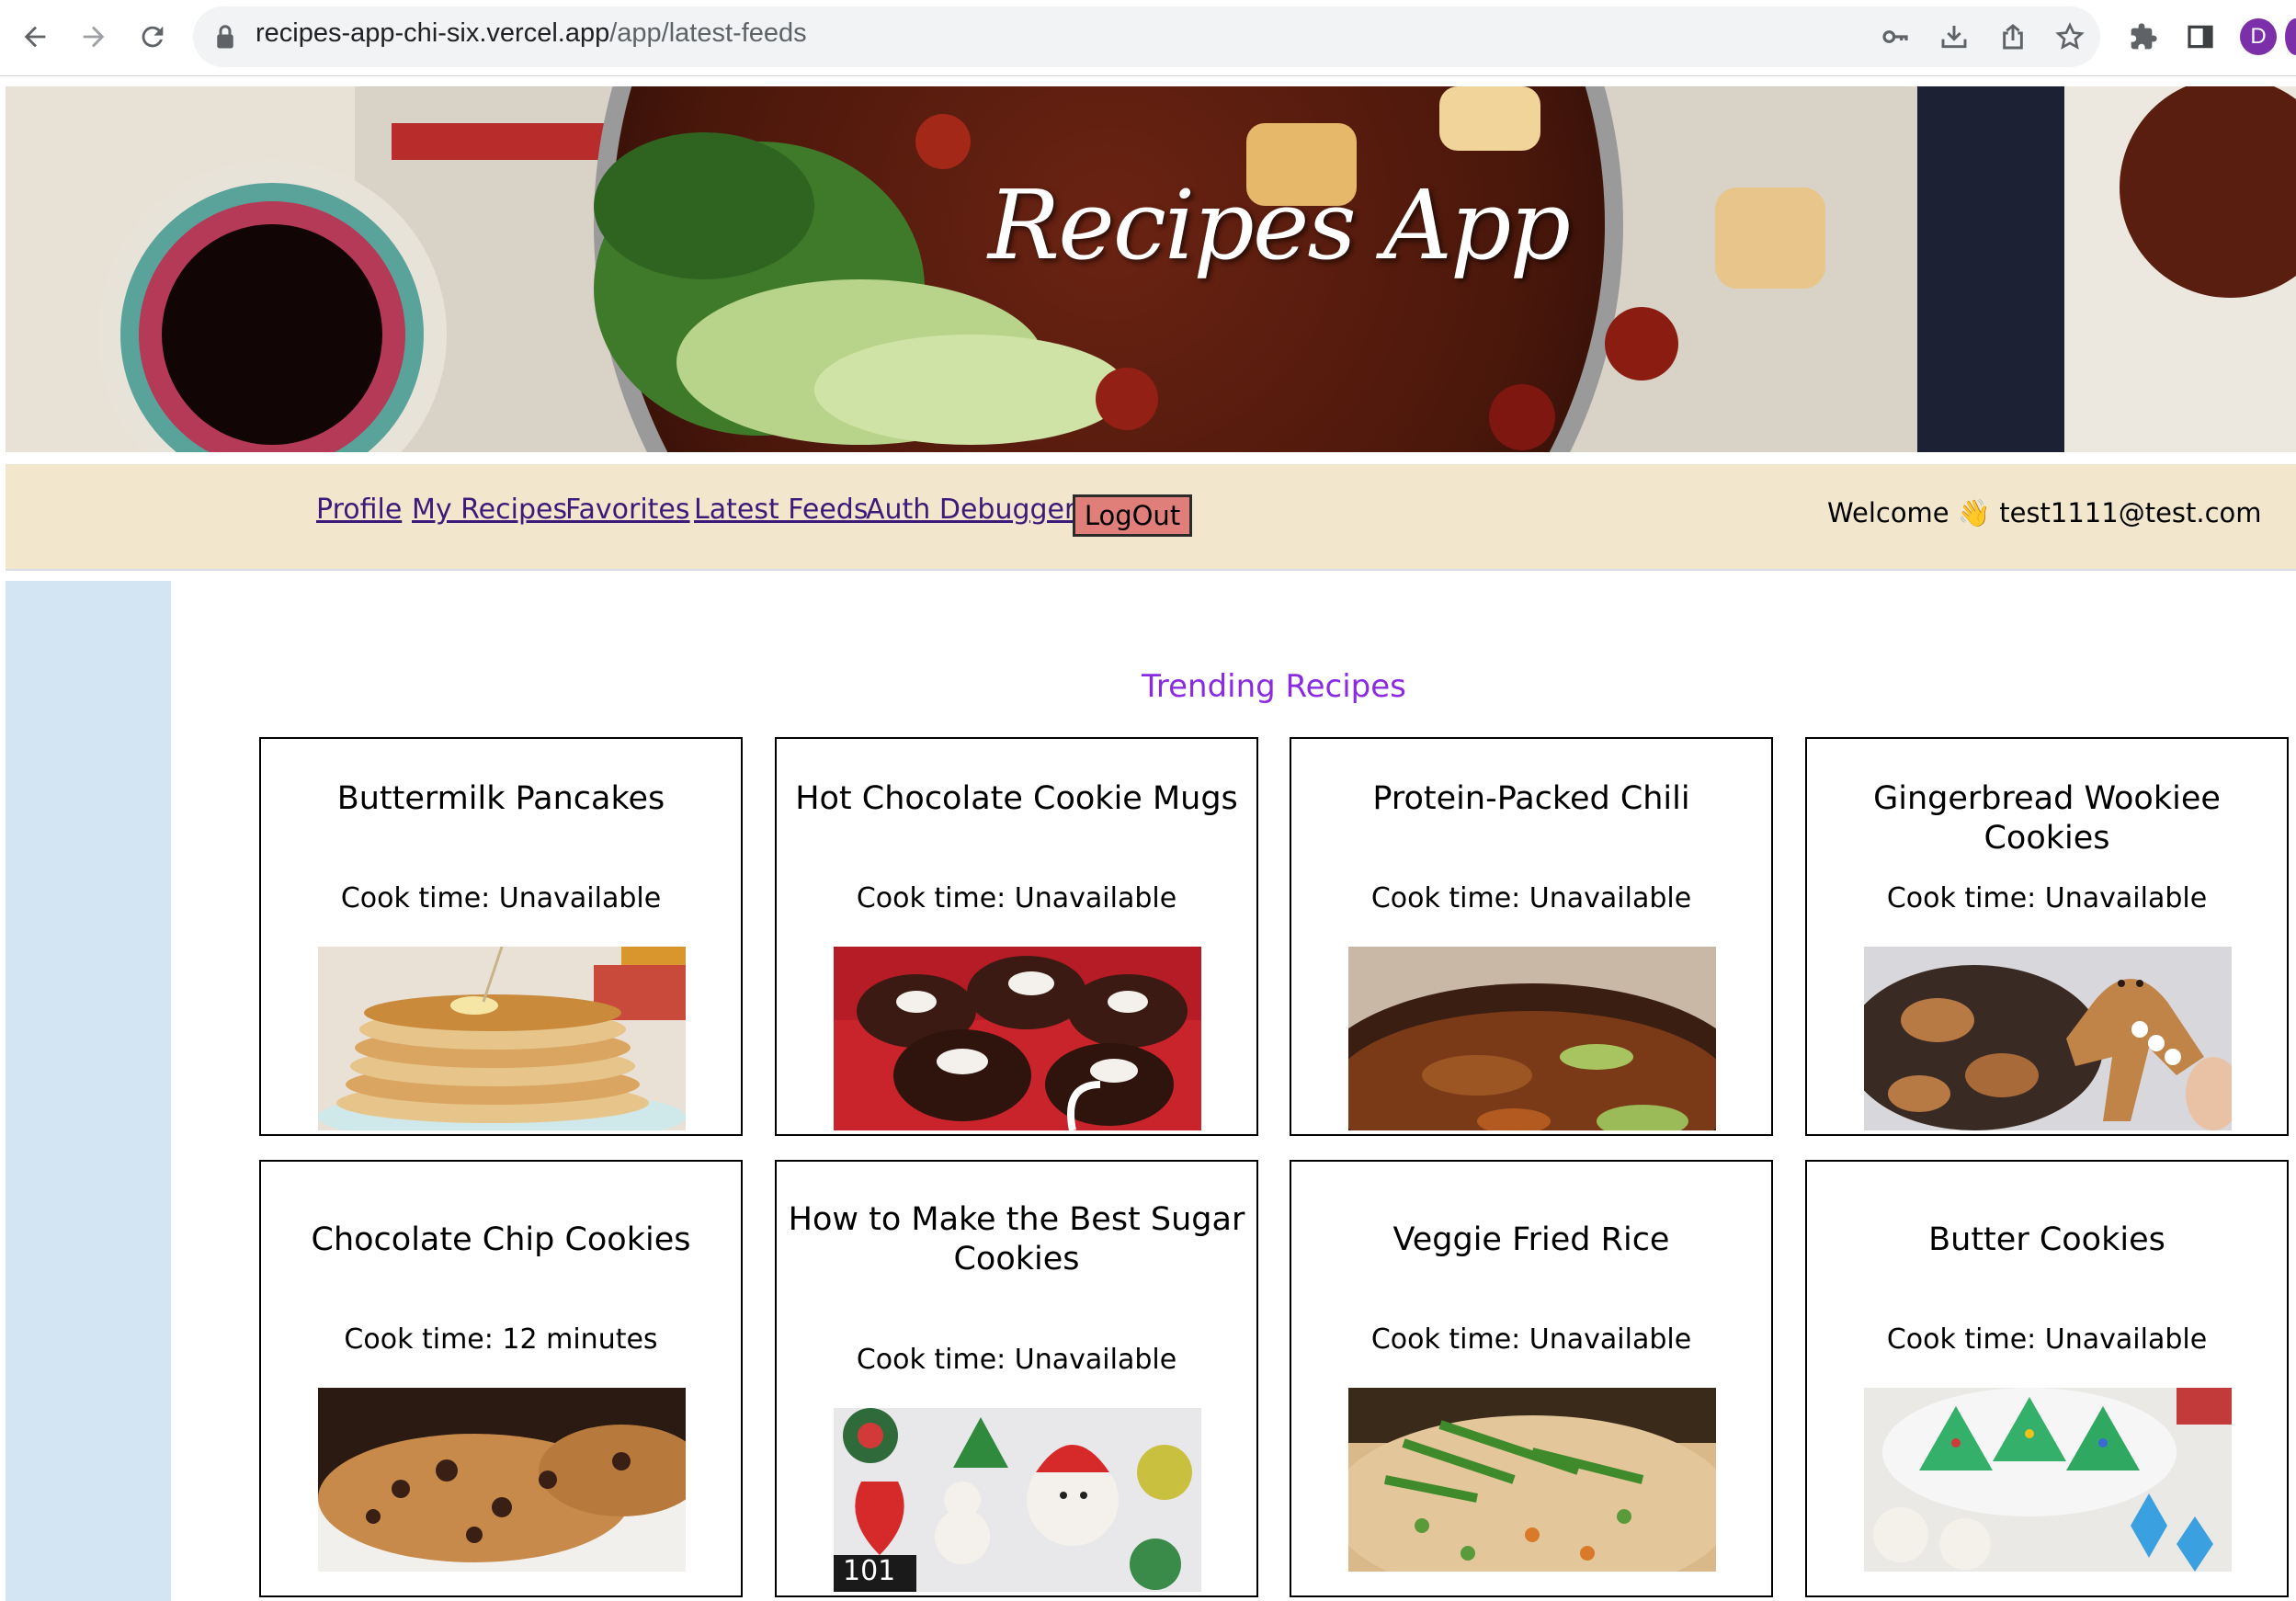 This screenshot has width=2296, height=1601. I want to click on side-panel-icon, so click(2201, 36).